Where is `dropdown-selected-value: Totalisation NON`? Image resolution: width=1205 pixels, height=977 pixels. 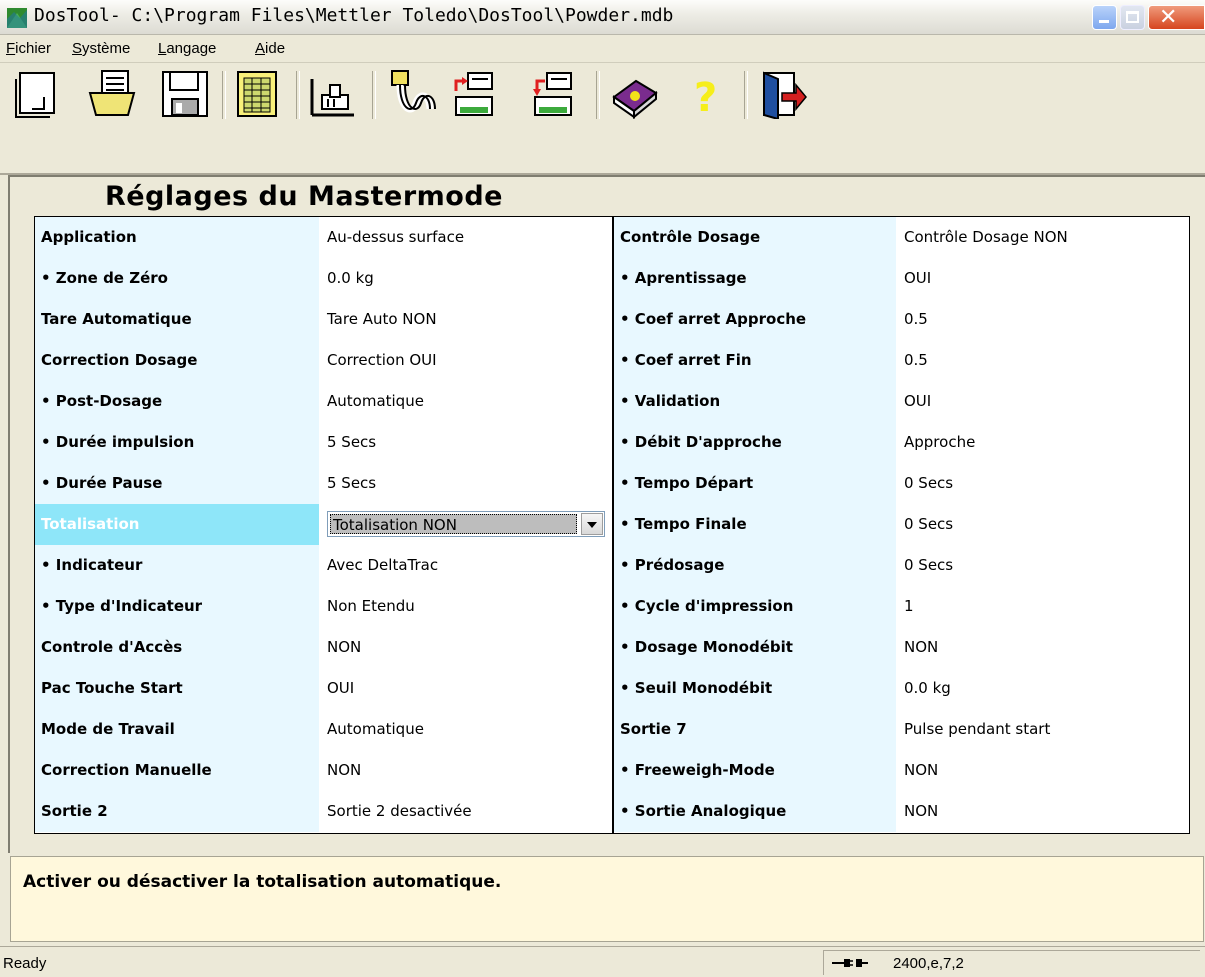 dropdown-selected-value: Totalisation NON is located at coordinates (453, 524).